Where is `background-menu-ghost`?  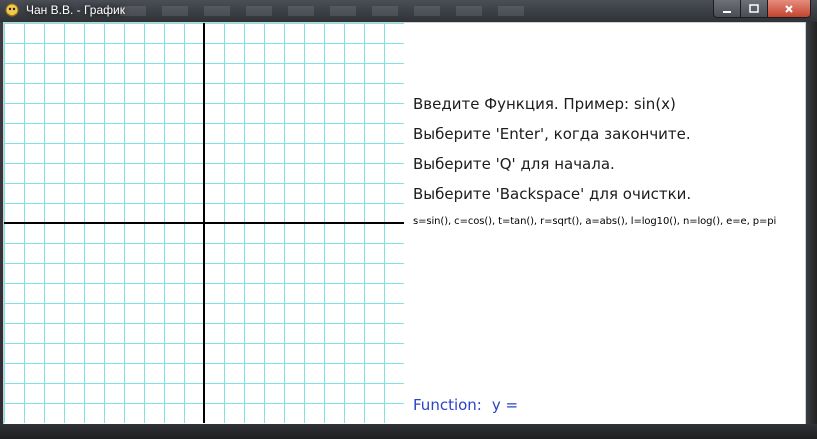
background-menu-ghost is located at coordinates (330, 11).